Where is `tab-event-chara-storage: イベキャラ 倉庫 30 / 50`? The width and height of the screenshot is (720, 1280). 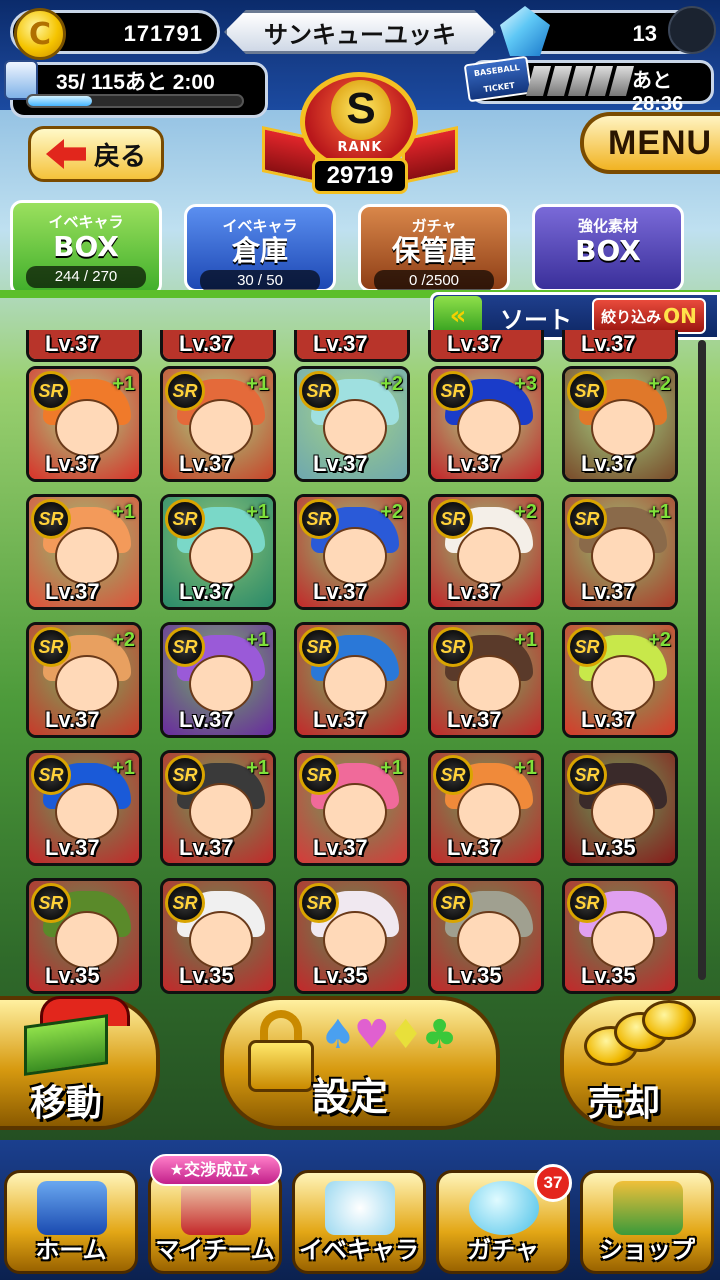
tab-event-chara-storage: イベキャラ 倉庫 30 / 50 is located at coordinates (260, 248).